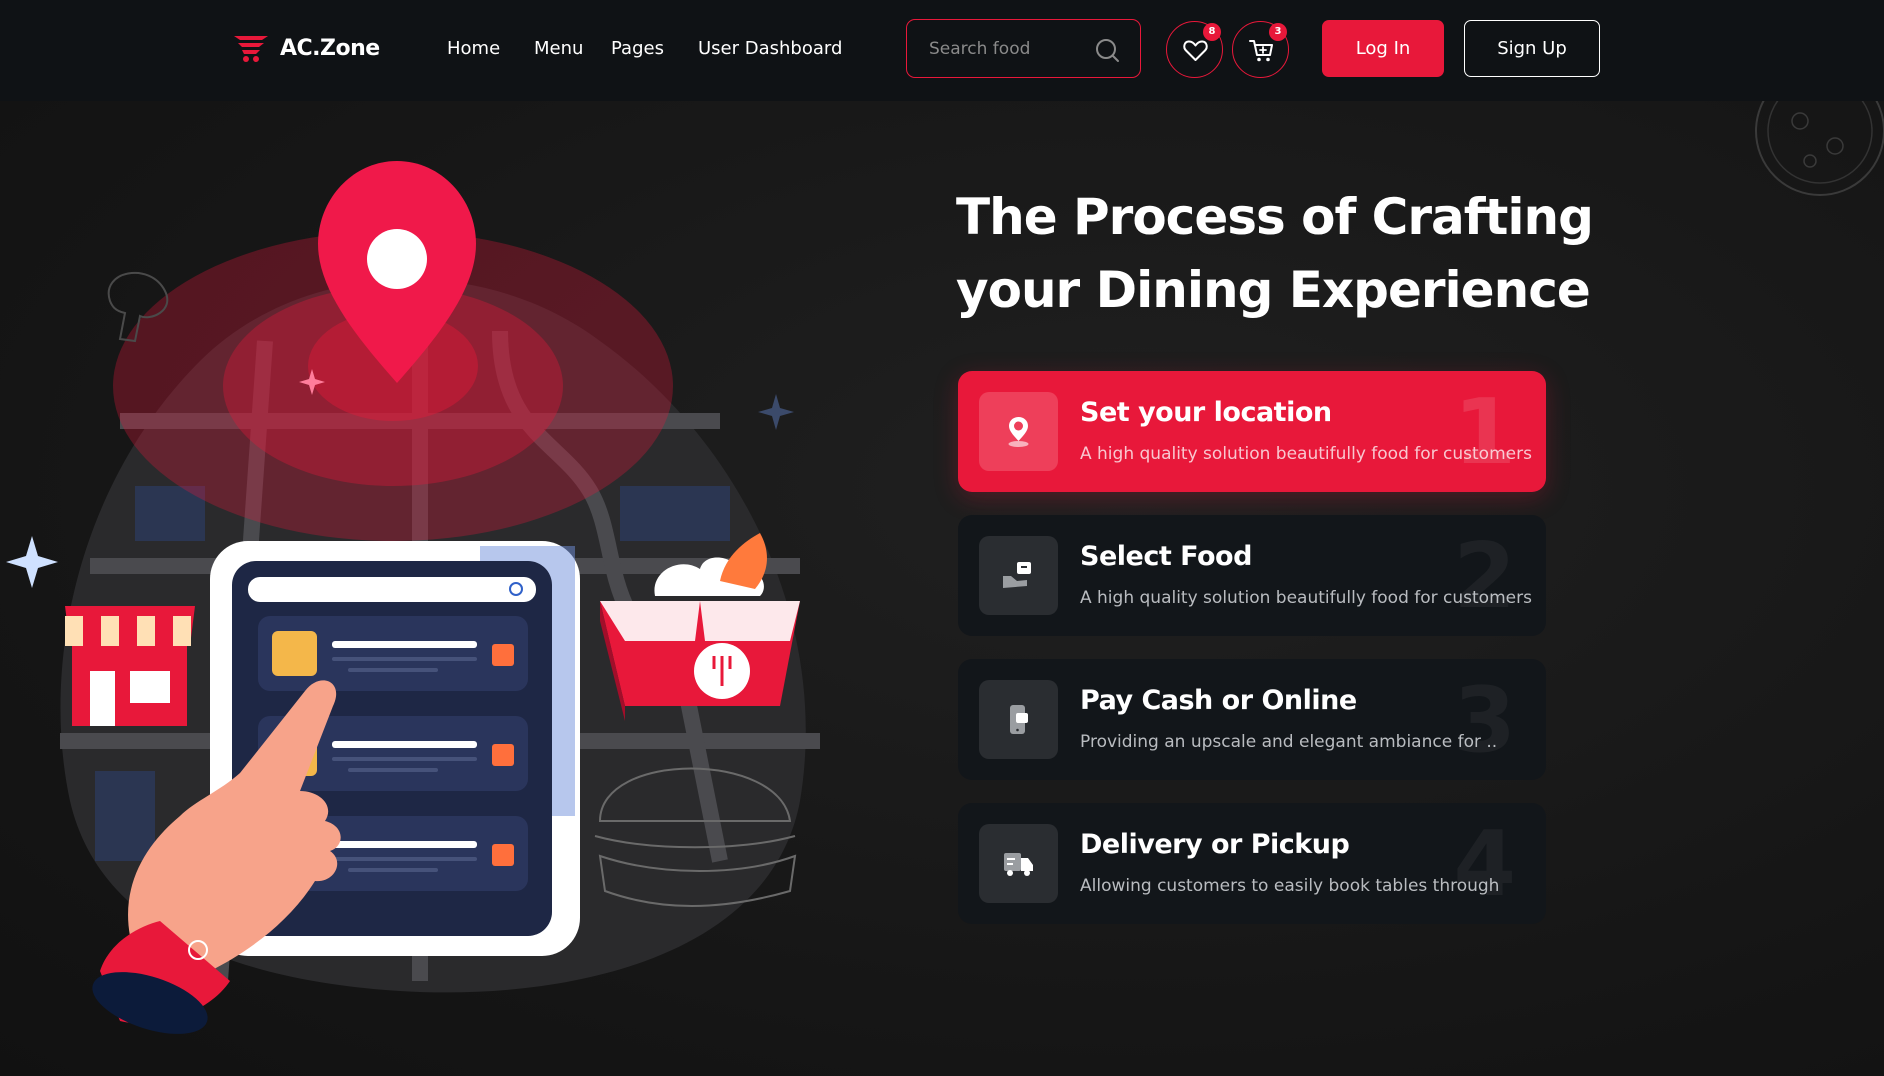 The image size is (1884, 1076). I want to click on nav-link-menu: Menu, so click(558, 48).